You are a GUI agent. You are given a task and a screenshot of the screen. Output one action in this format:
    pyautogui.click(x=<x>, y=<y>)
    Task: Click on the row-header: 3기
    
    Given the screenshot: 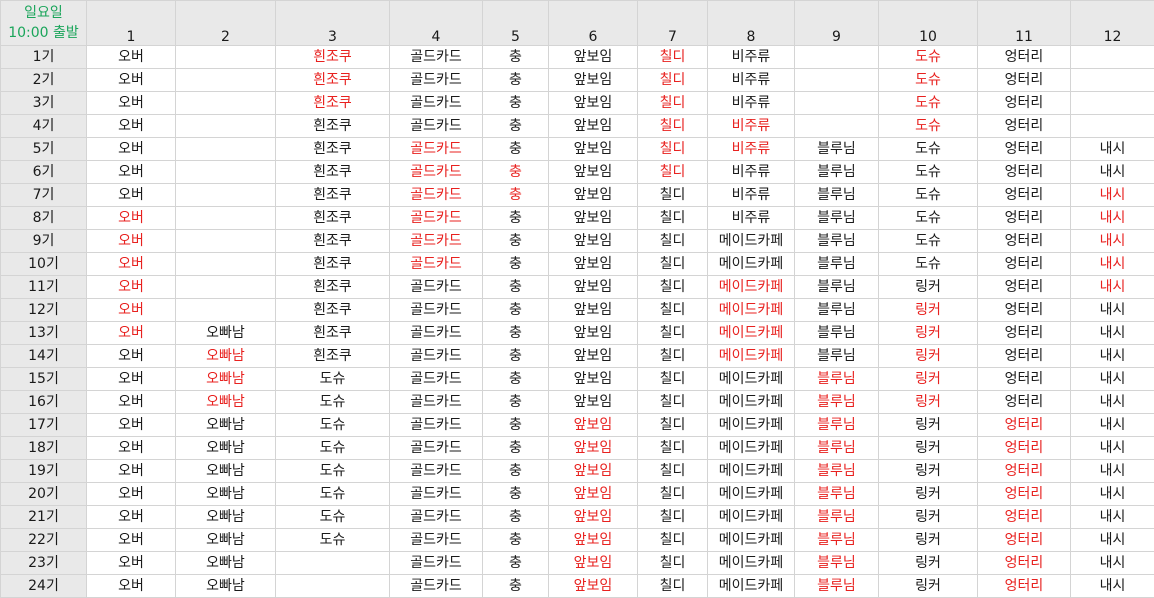 What is the action you would take?
    pyautogui.click(x=43, y=103)
    